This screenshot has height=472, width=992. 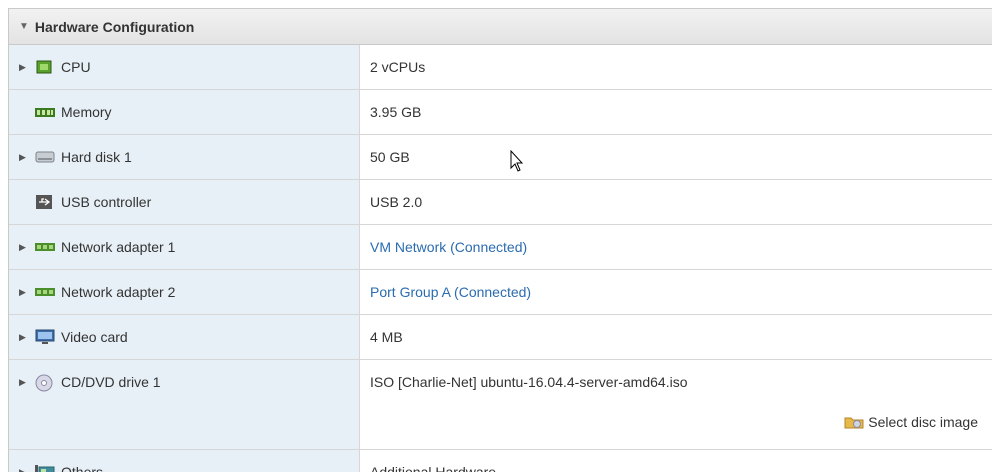 I want to click on row-label-cell: ▶ Hard disk 1, so click(x=184, y=157).